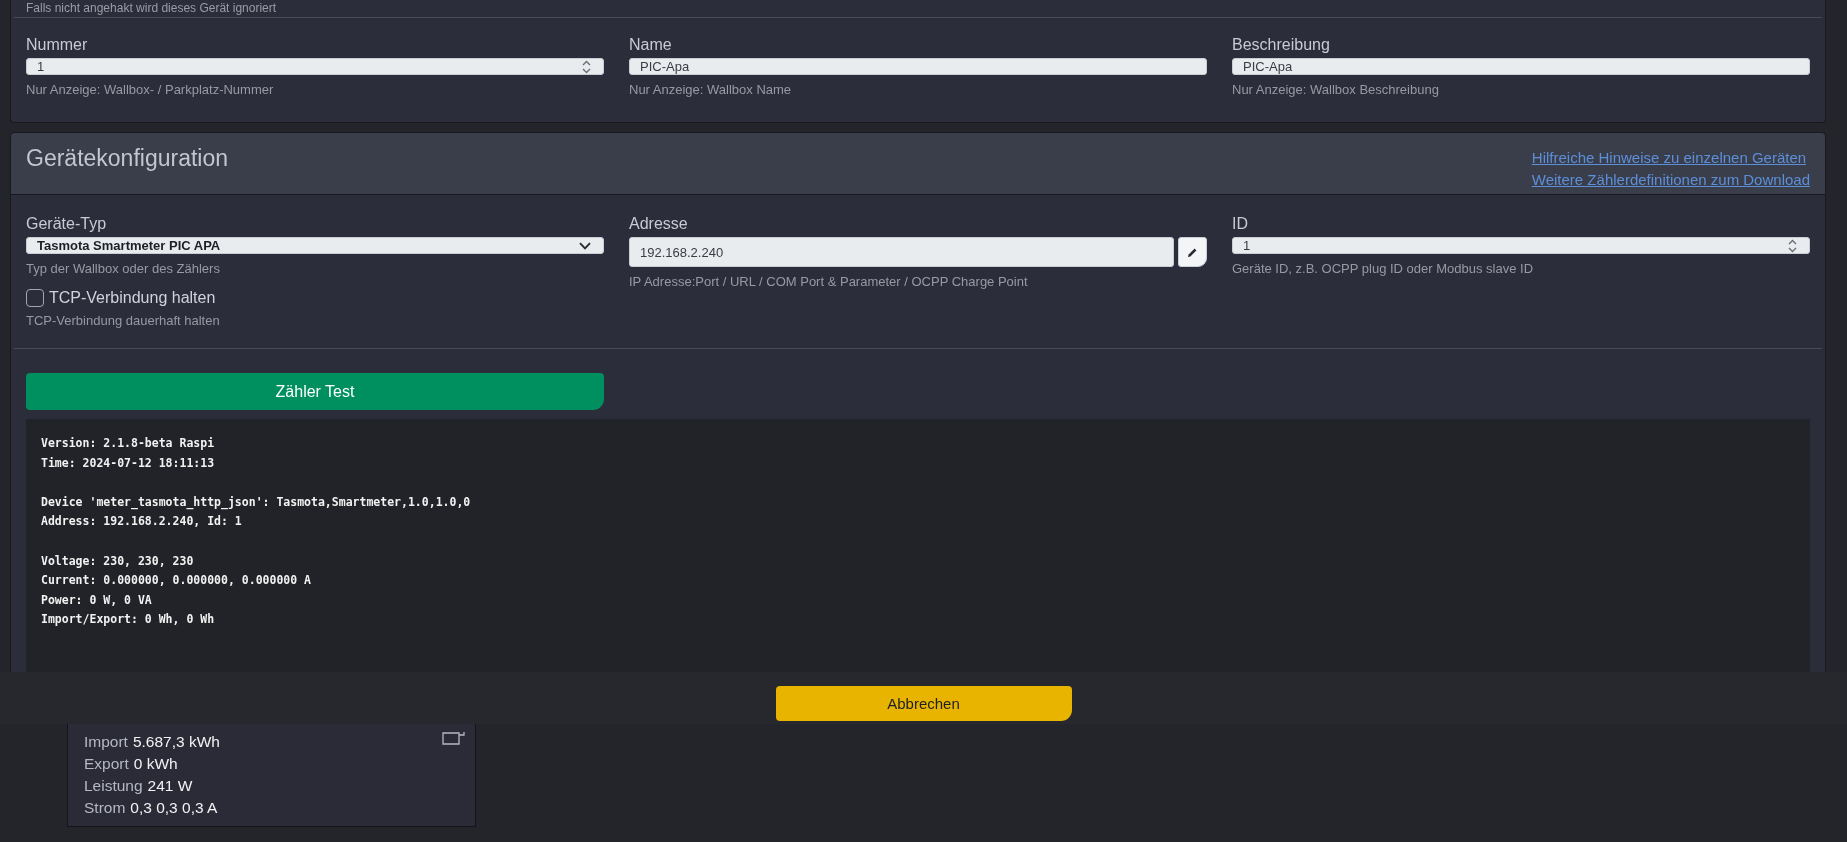 This screenshot has width=1847, height=842. I want to click on field-label: Name, so click(651, 45).